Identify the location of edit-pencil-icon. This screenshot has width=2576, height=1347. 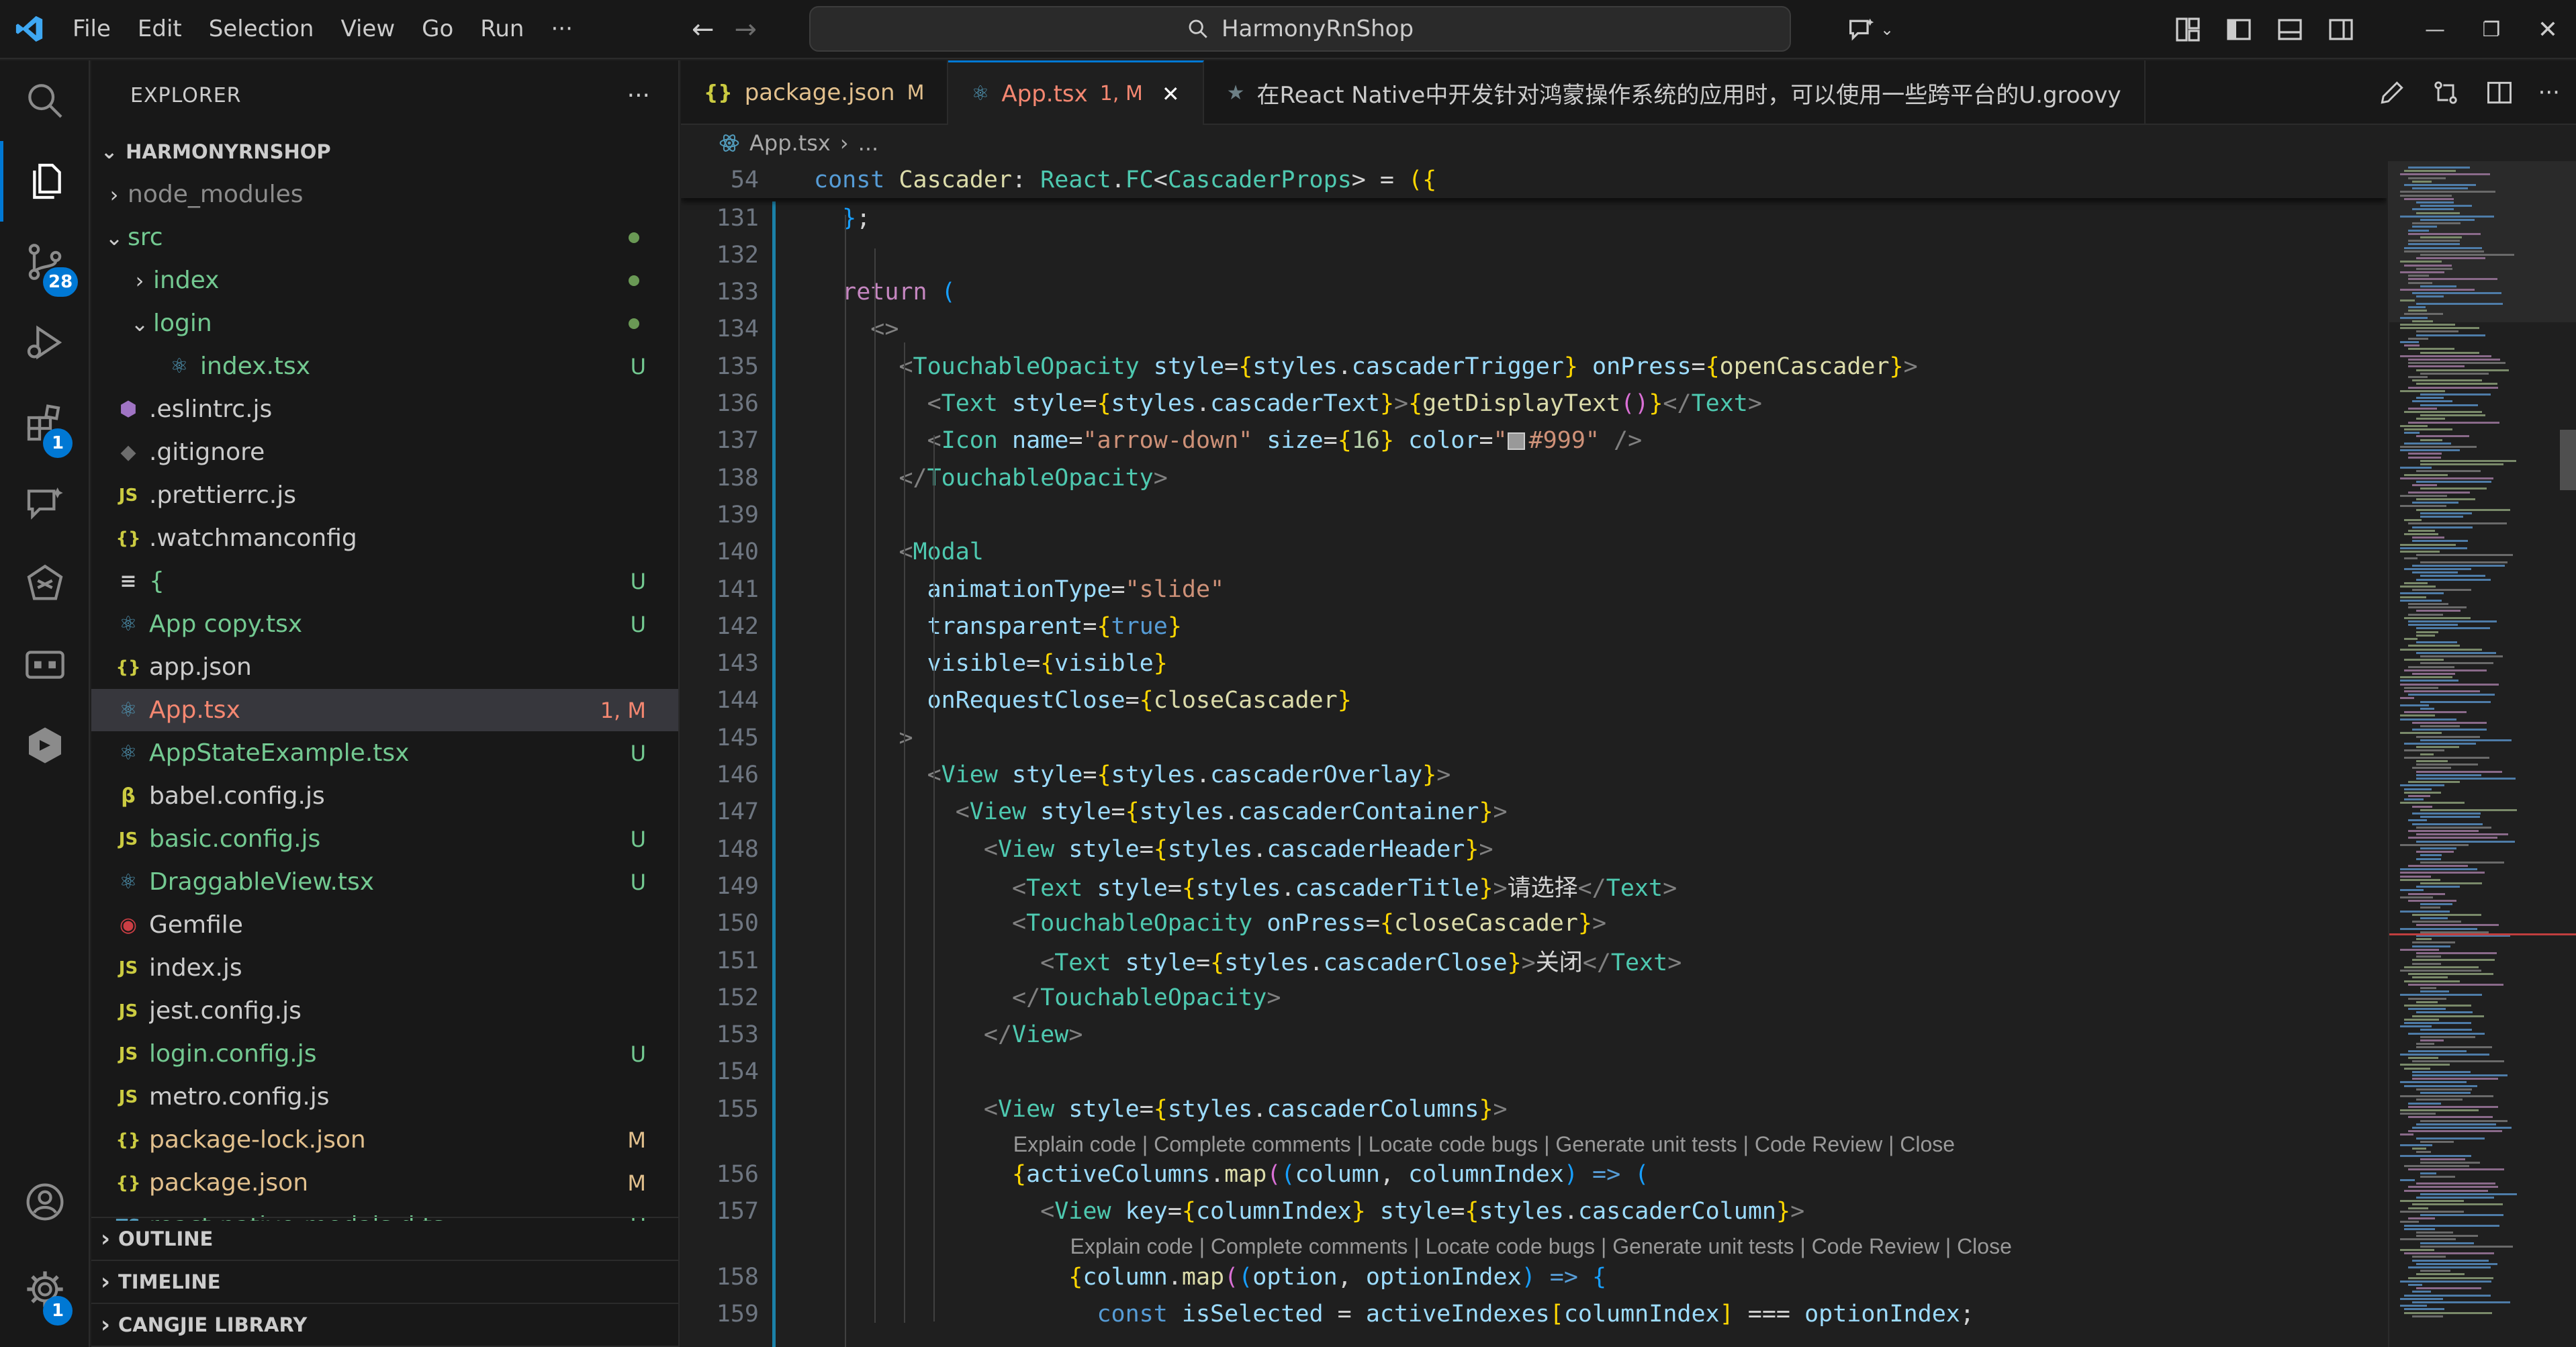
(2392, 92).